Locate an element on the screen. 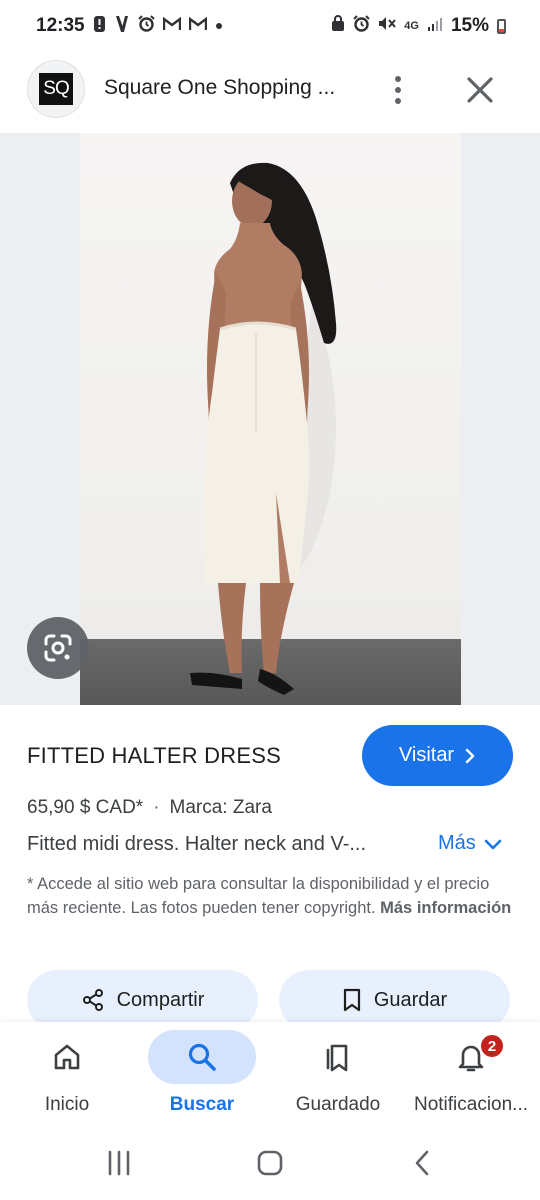 Image resolution: width=540 pixels, height=1200 pixels. battery-percent: 15% is located at coordinates (469, 25).